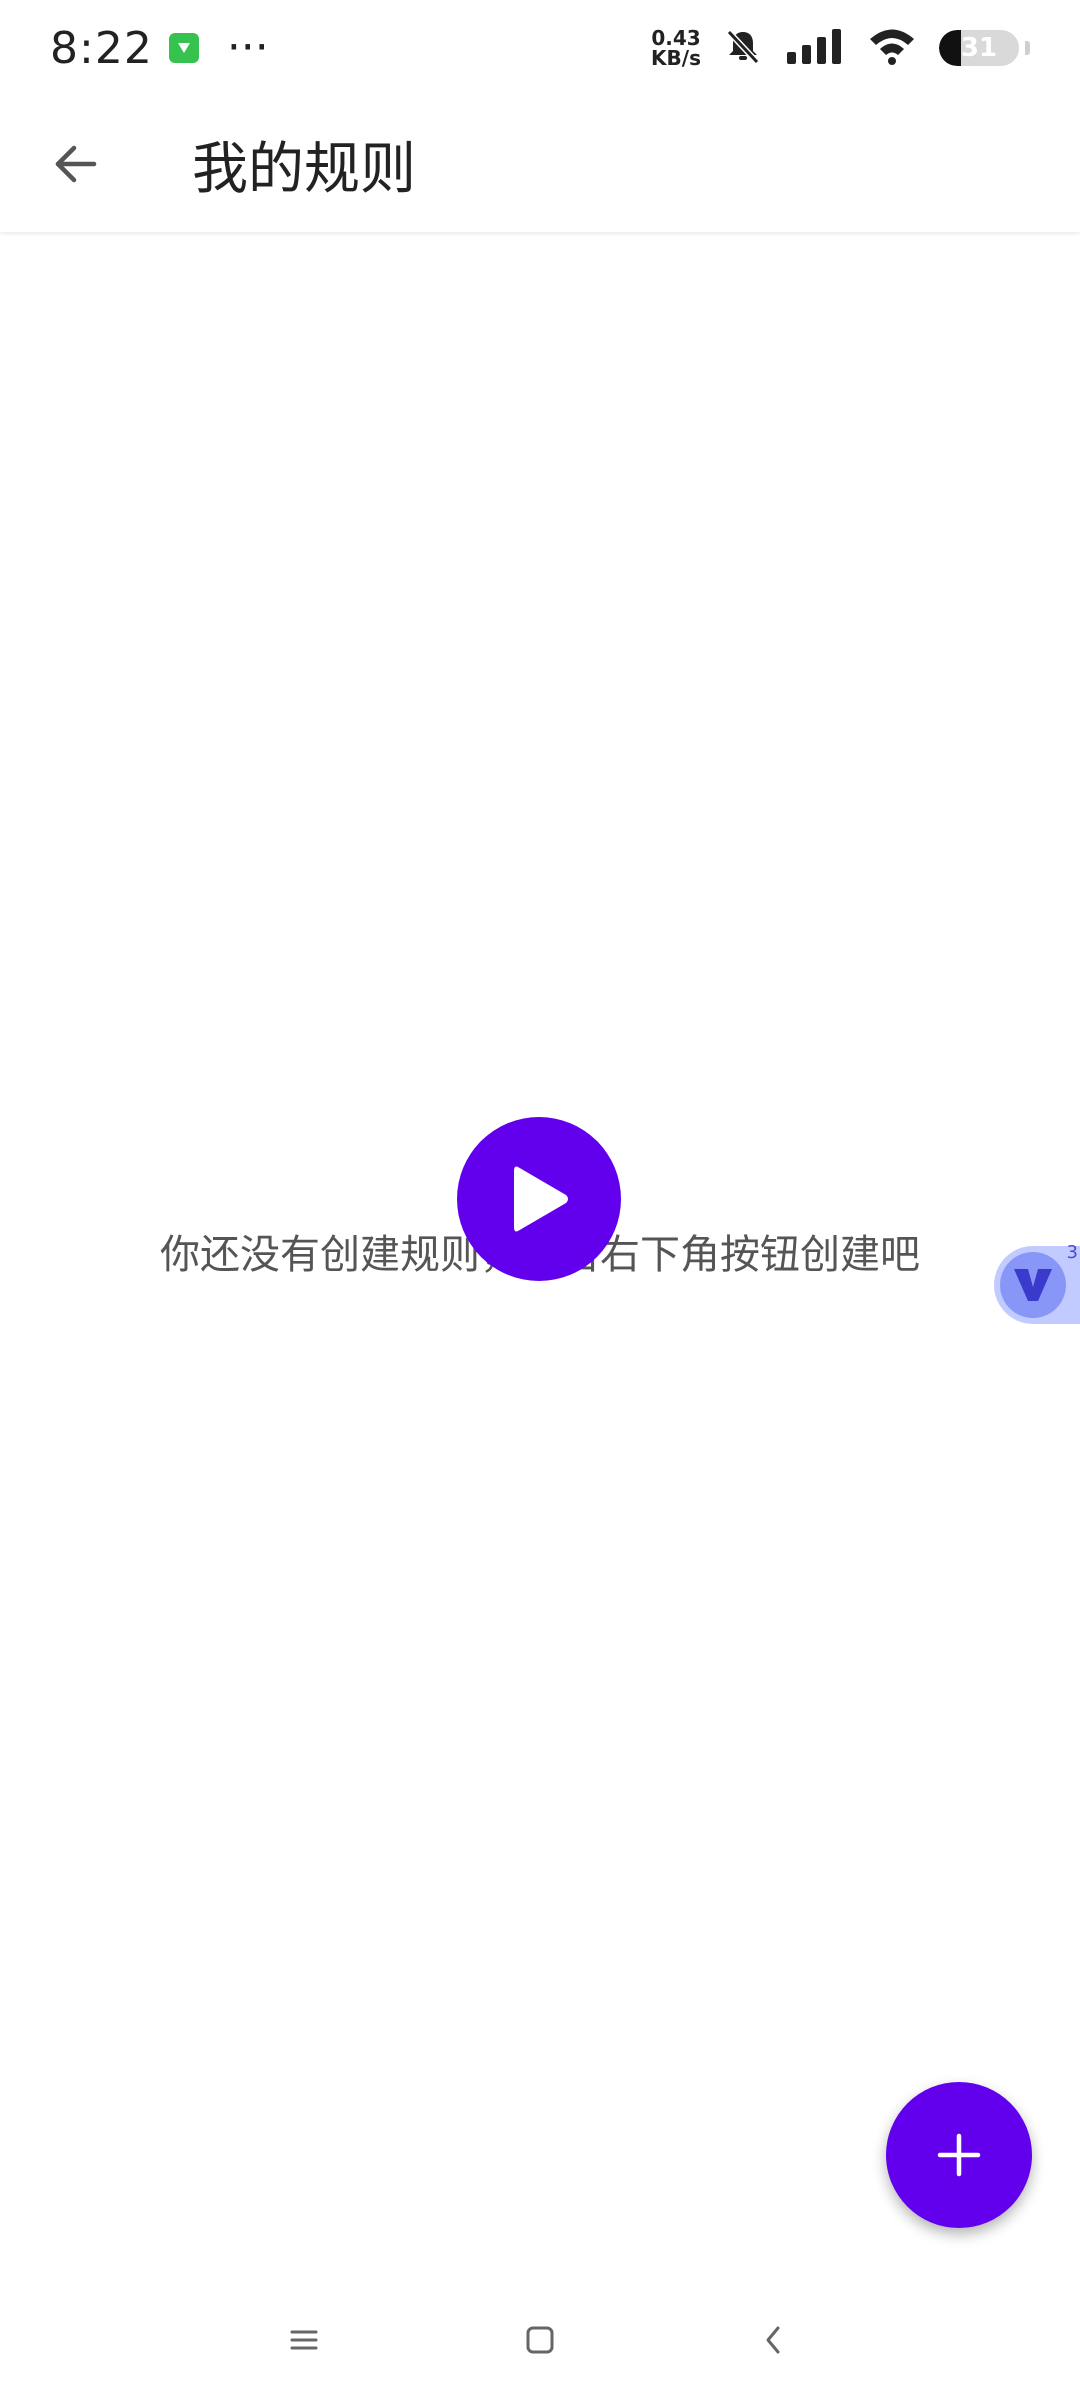 The height and width of the screenshot is (2400, 1080). Describe the element at coordinates (540, 164) in the screenshot. I see `app-bar: 我的规则` at that location.